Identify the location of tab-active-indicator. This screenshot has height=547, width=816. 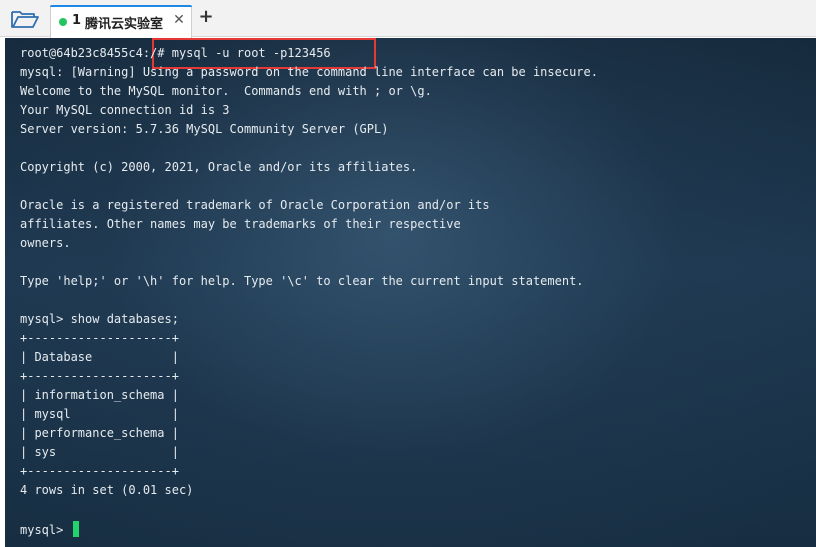
(121, 6).